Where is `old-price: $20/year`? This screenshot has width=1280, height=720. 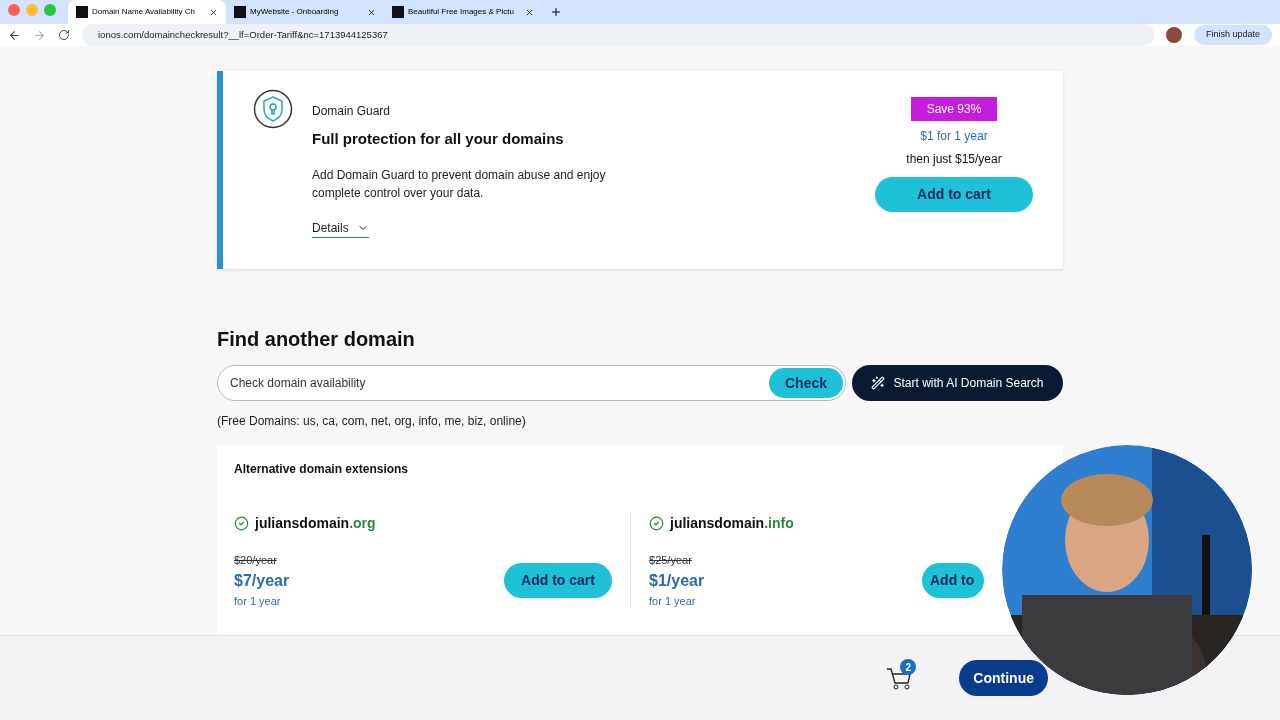 old-price: $20/year is located at coordinates (256, 560).